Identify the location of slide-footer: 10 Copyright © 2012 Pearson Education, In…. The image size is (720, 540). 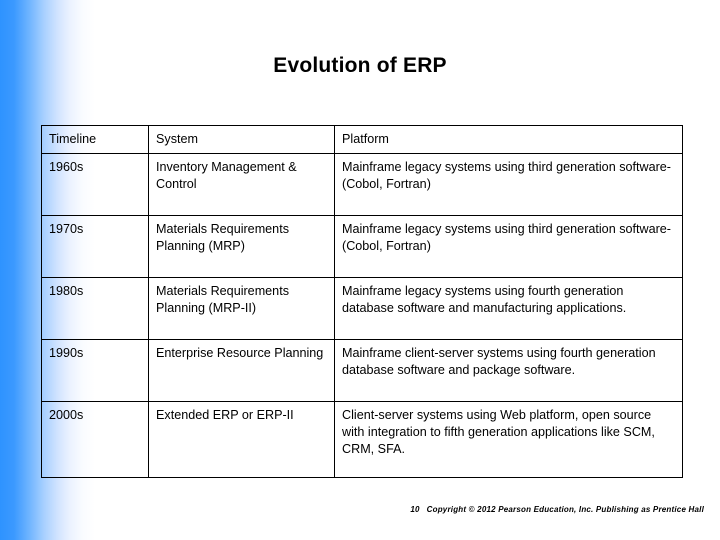
(360, 509).